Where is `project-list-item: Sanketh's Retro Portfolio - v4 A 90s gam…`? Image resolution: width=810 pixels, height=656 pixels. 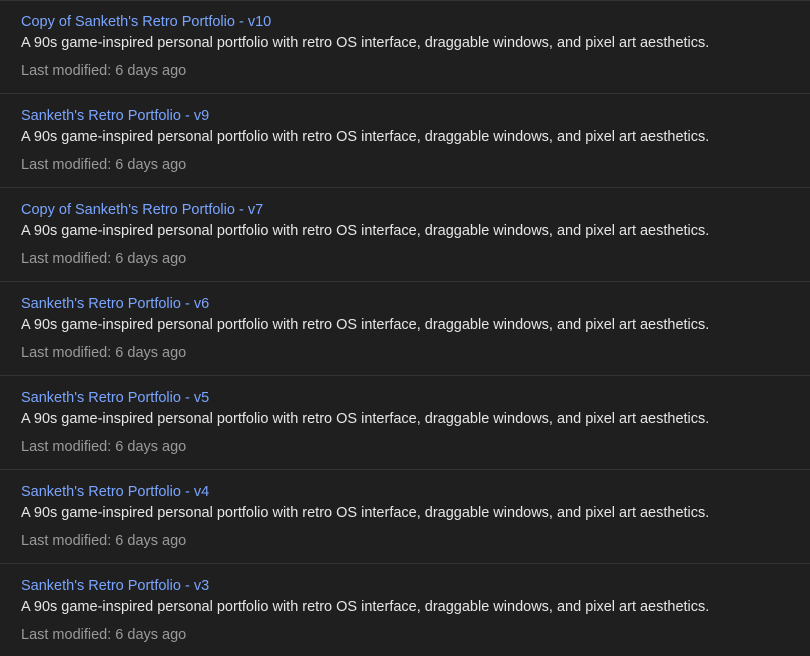 project-list-item: Sanketh's Retro Portfolio - v4 A 90s gam… is located at coordinates (405, 517).